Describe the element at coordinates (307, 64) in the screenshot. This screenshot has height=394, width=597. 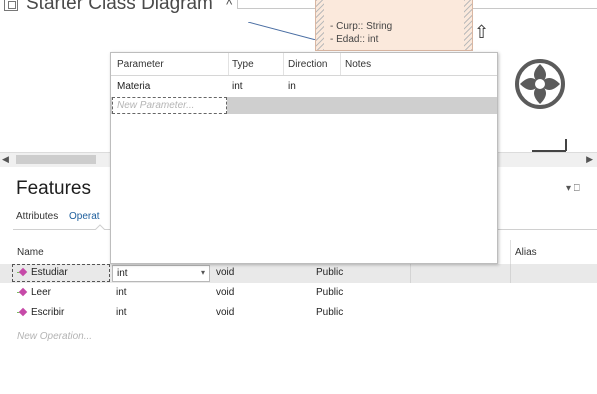
I see `column-header-direction: Direction` at that location.